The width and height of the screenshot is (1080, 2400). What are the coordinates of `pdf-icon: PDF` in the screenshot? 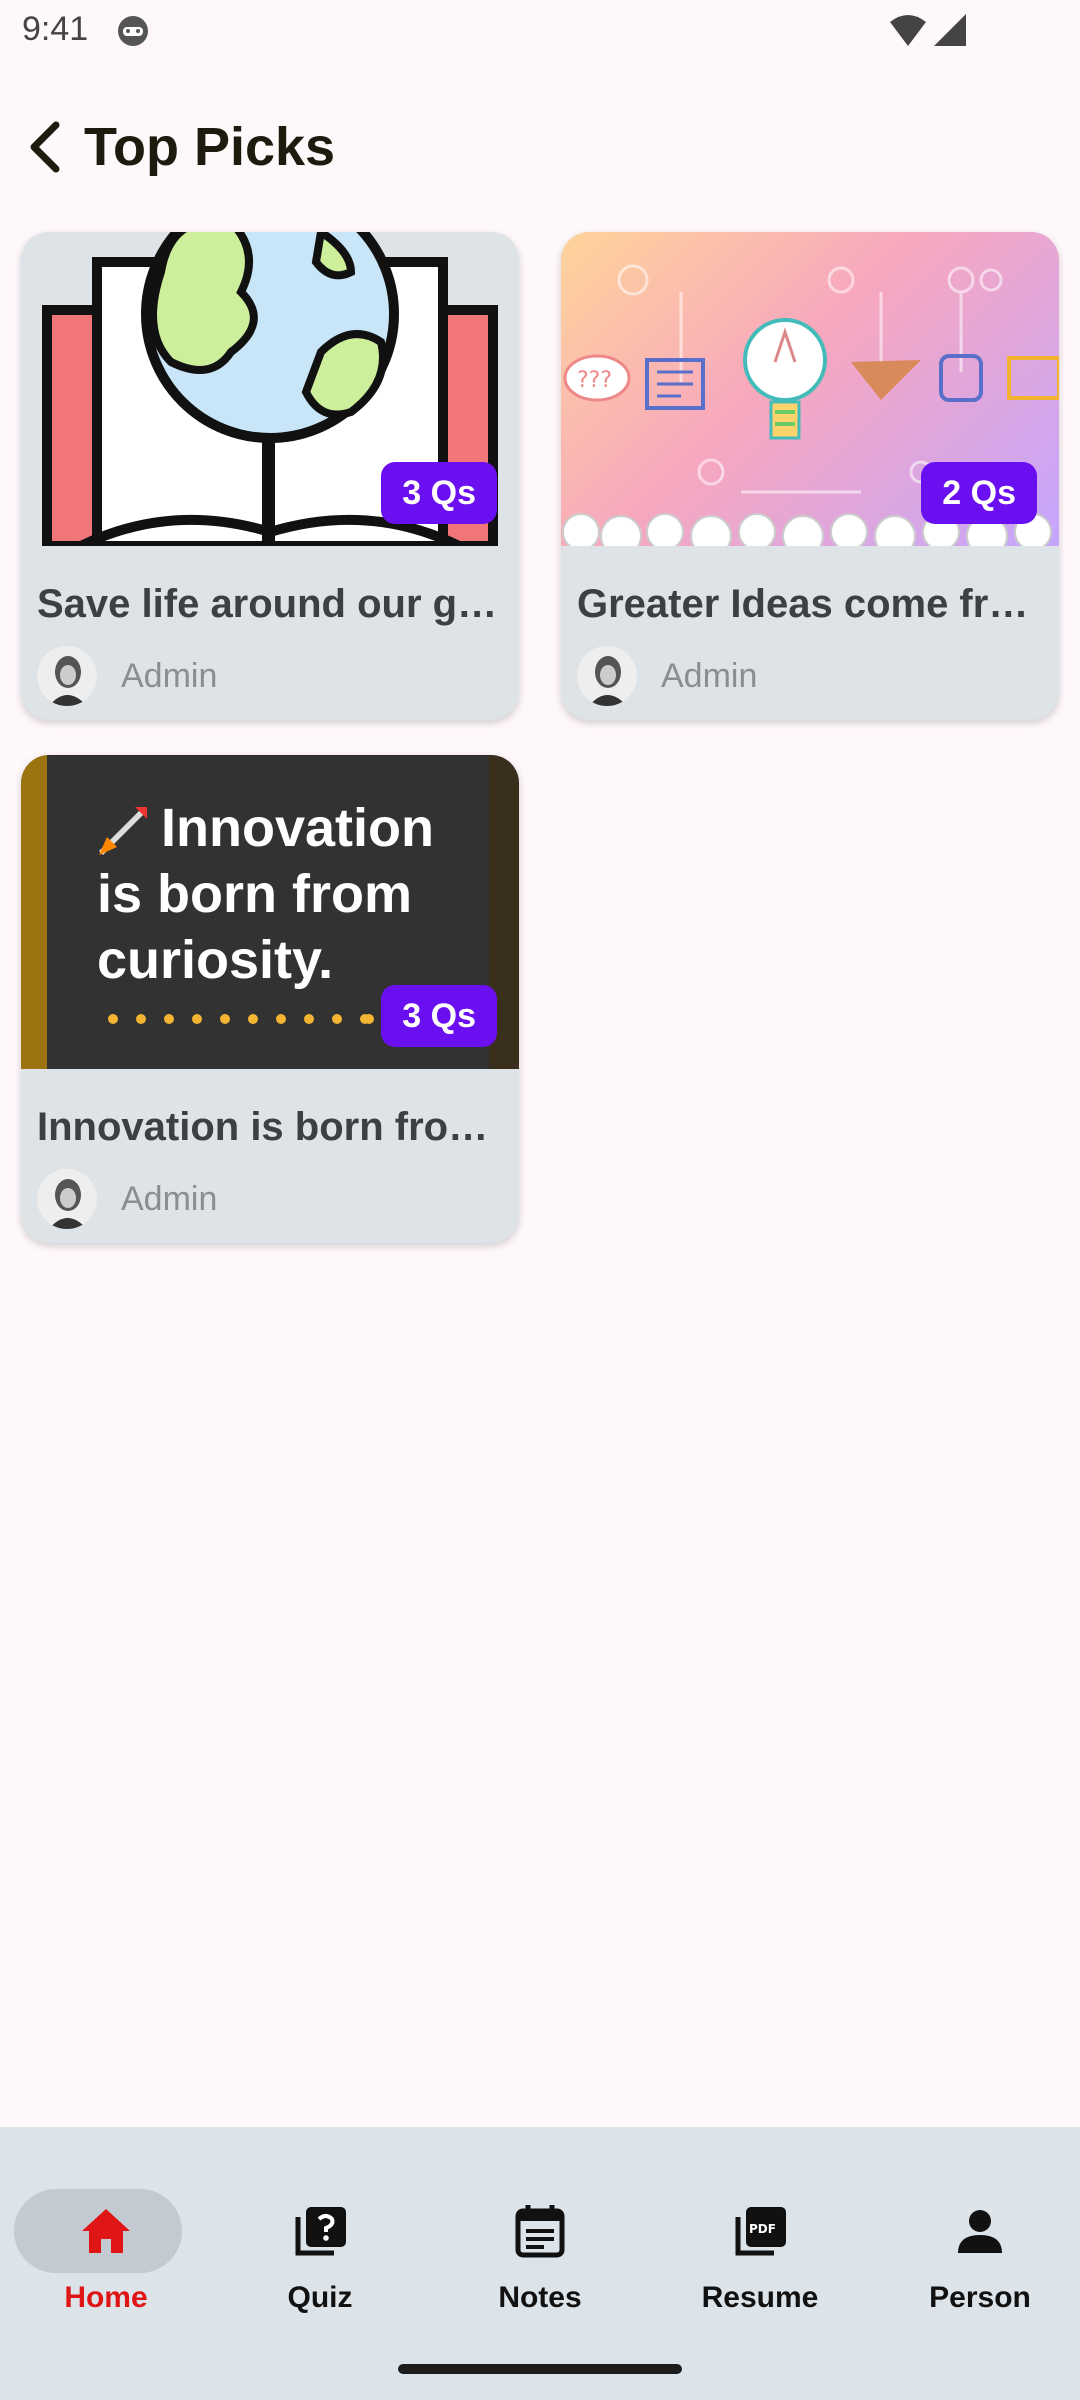 It's located at (760, 2231).